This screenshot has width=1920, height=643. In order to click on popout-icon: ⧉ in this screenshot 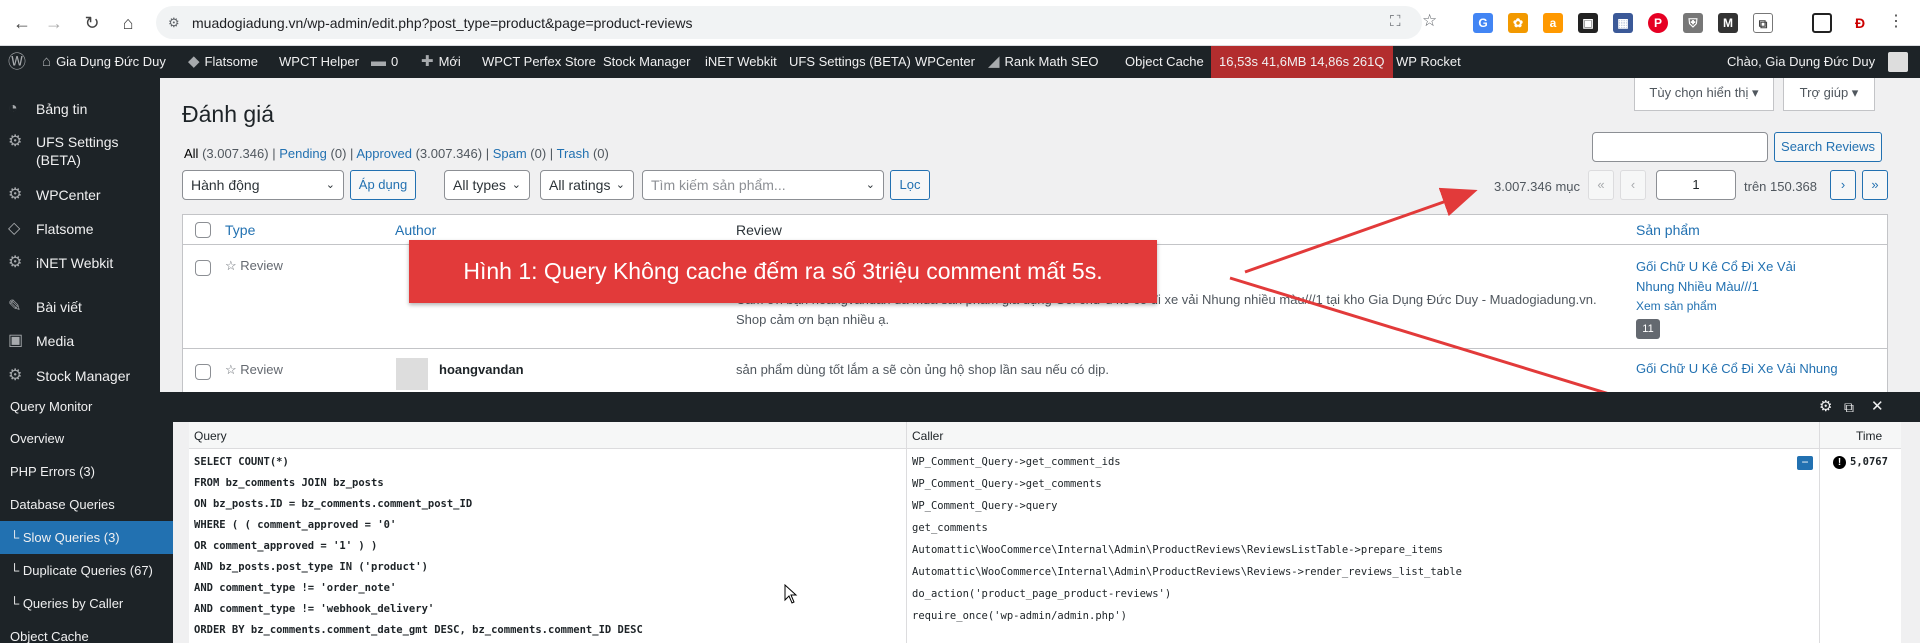, I will do `click(1849, 407)`.